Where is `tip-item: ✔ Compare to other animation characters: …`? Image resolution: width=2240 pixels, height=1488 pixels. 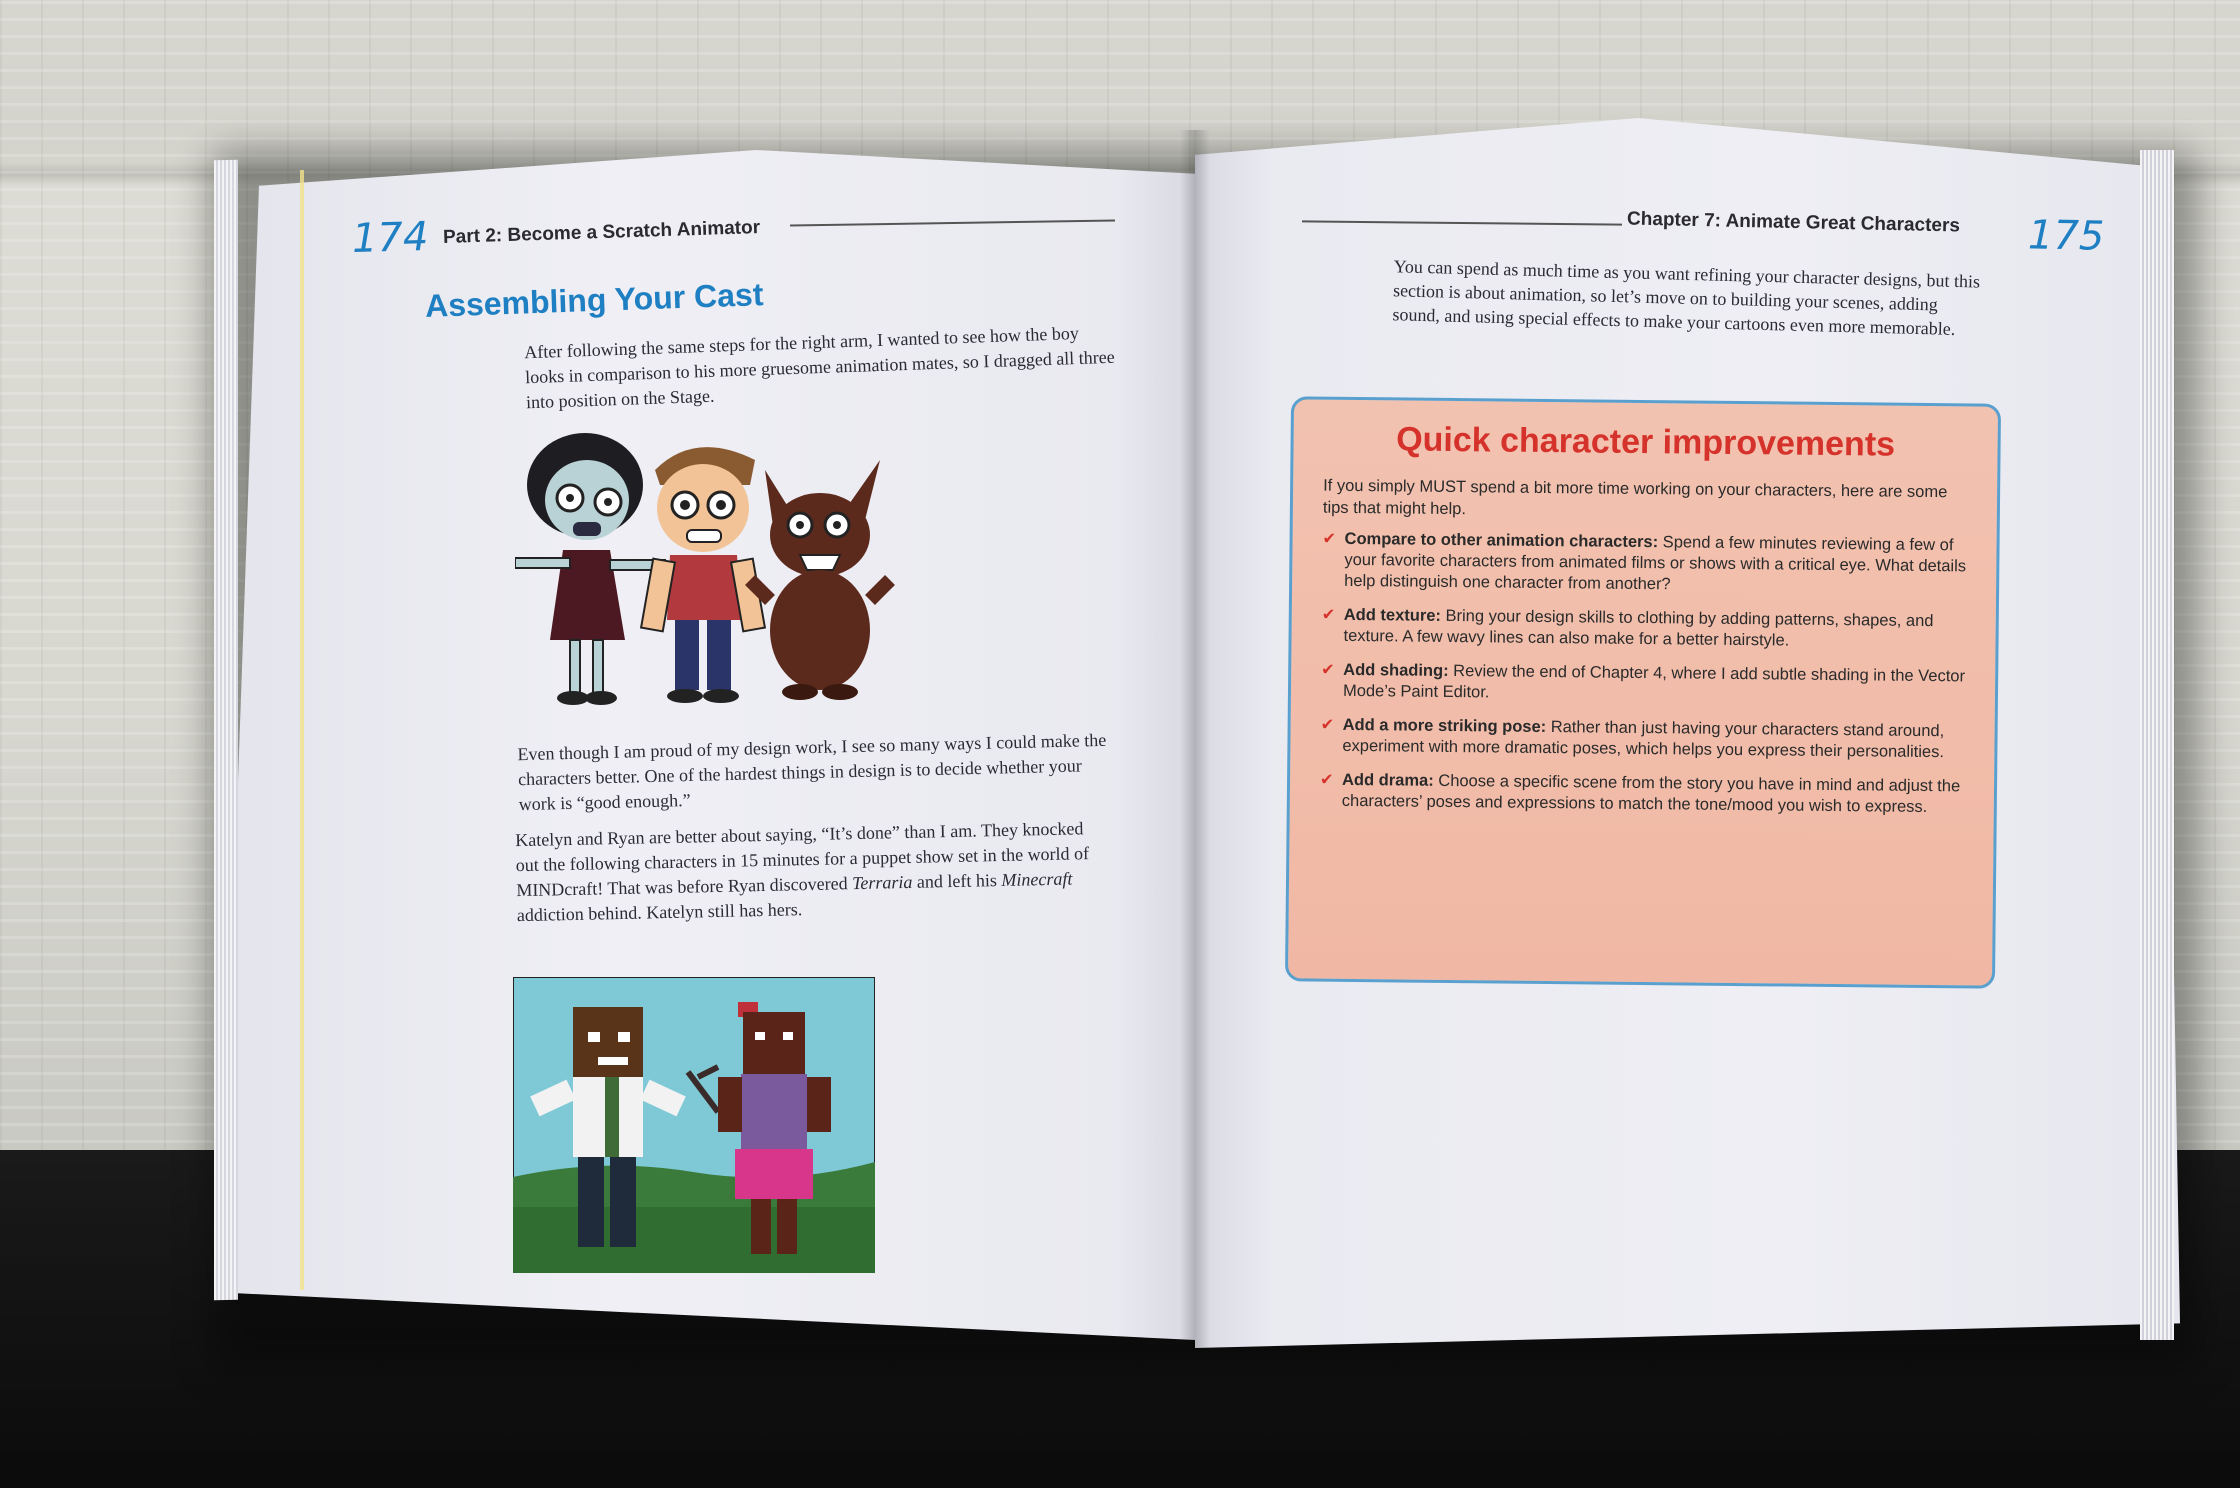
tip-item: ✔ Compare to other animation characters: … is located at coordinates (1644, 561).